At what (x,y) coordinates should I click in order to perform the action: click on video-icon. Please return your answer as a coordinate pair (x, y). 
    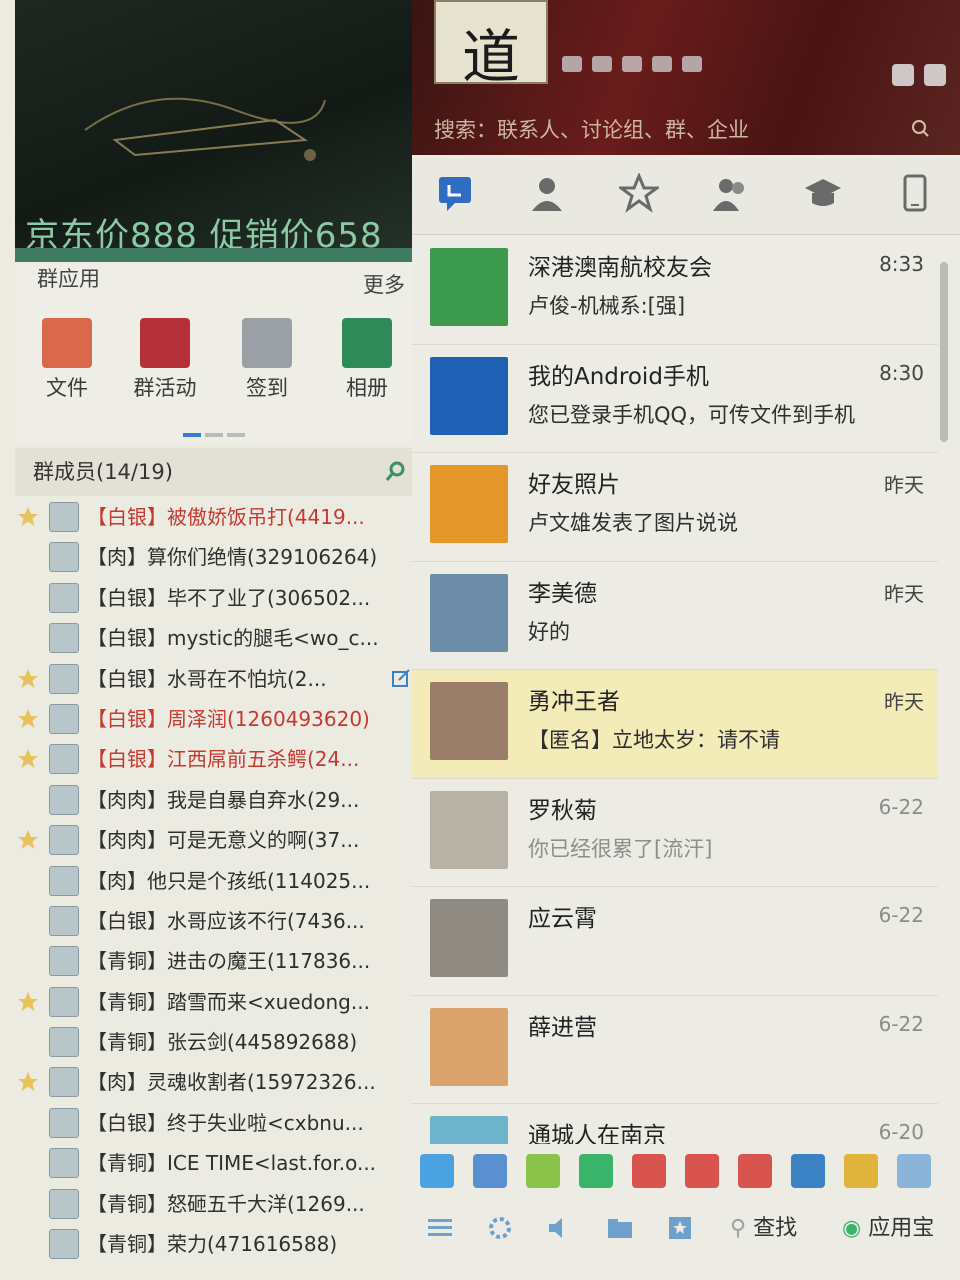
    Looking at the image, I should click on (596, 1171).